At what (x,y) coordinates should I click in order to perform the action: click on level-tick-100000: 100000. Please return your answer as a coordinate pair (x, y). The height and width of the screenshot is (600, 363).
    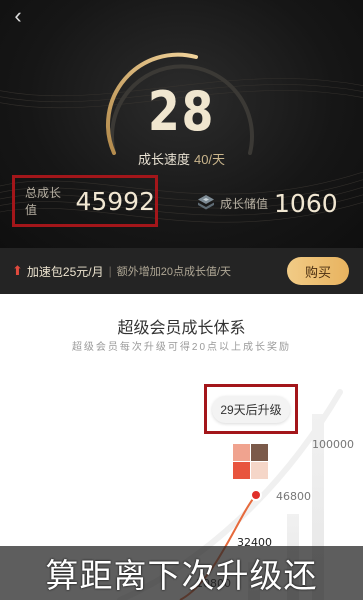
    Looking at the image, I should click on (333, 444).